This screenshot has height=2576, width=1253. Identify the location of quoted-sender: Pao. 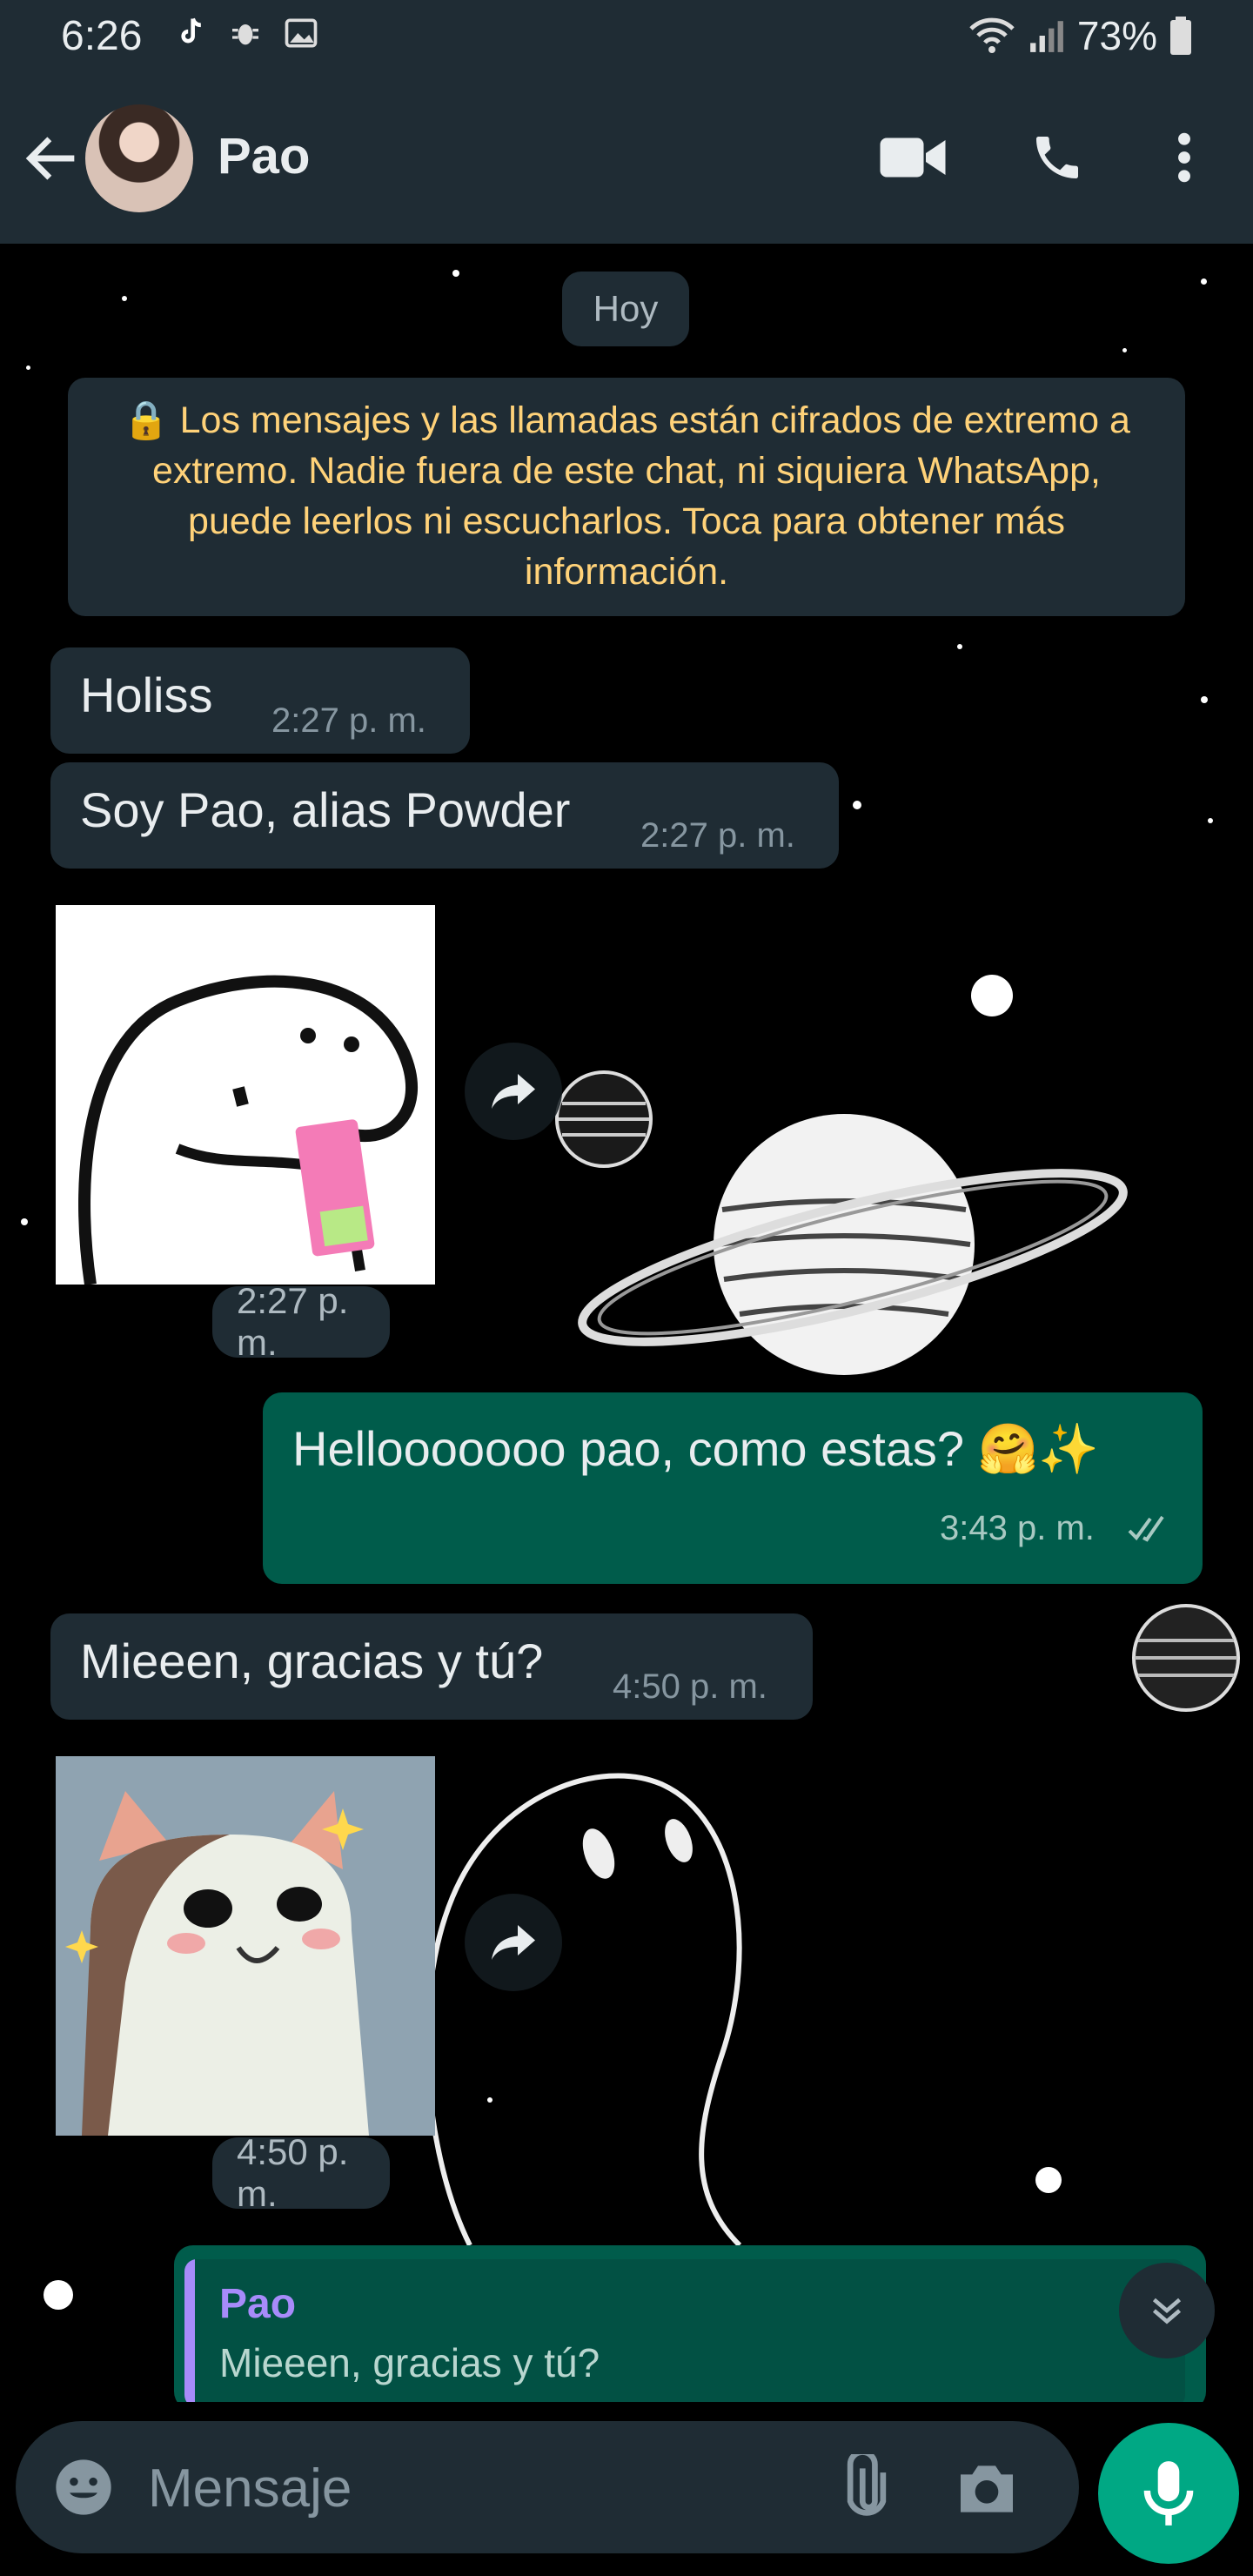
(258, 2304).